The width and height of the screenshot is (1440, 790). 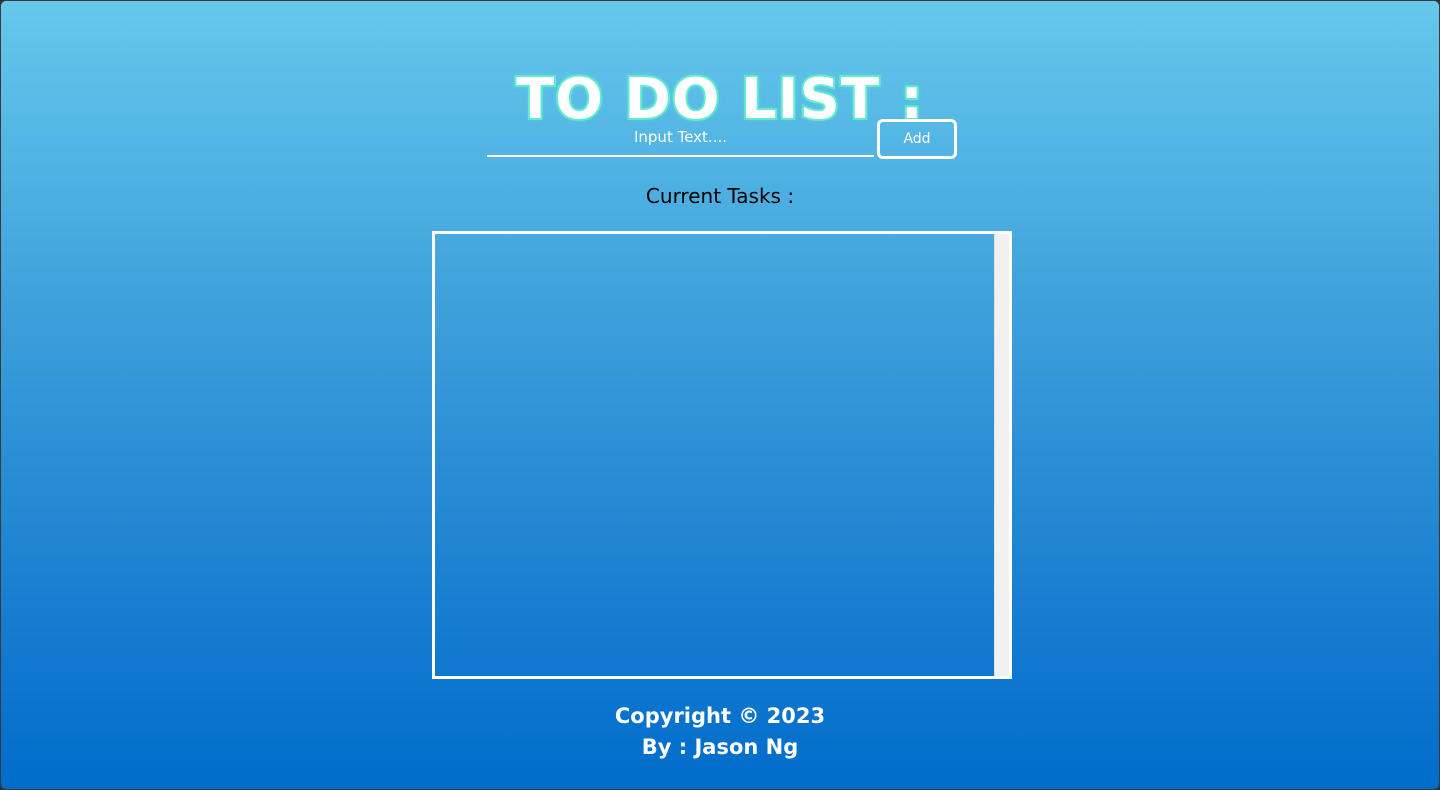 What do you see at coordinates (720, 716) in the screenshot?
I see `copyright-text: Copyright © 2023` at bounding box center [720, 716].